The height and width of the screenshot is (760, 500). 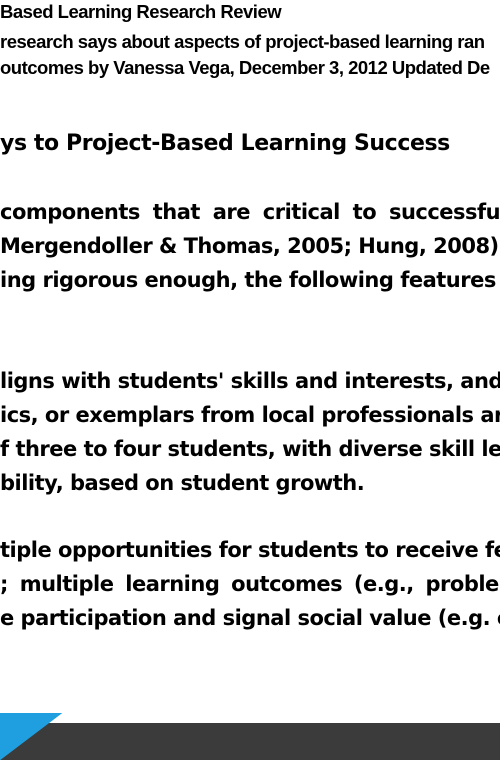 I want to click on body-line: bility, based on student growth., so click(x=182, y=483).